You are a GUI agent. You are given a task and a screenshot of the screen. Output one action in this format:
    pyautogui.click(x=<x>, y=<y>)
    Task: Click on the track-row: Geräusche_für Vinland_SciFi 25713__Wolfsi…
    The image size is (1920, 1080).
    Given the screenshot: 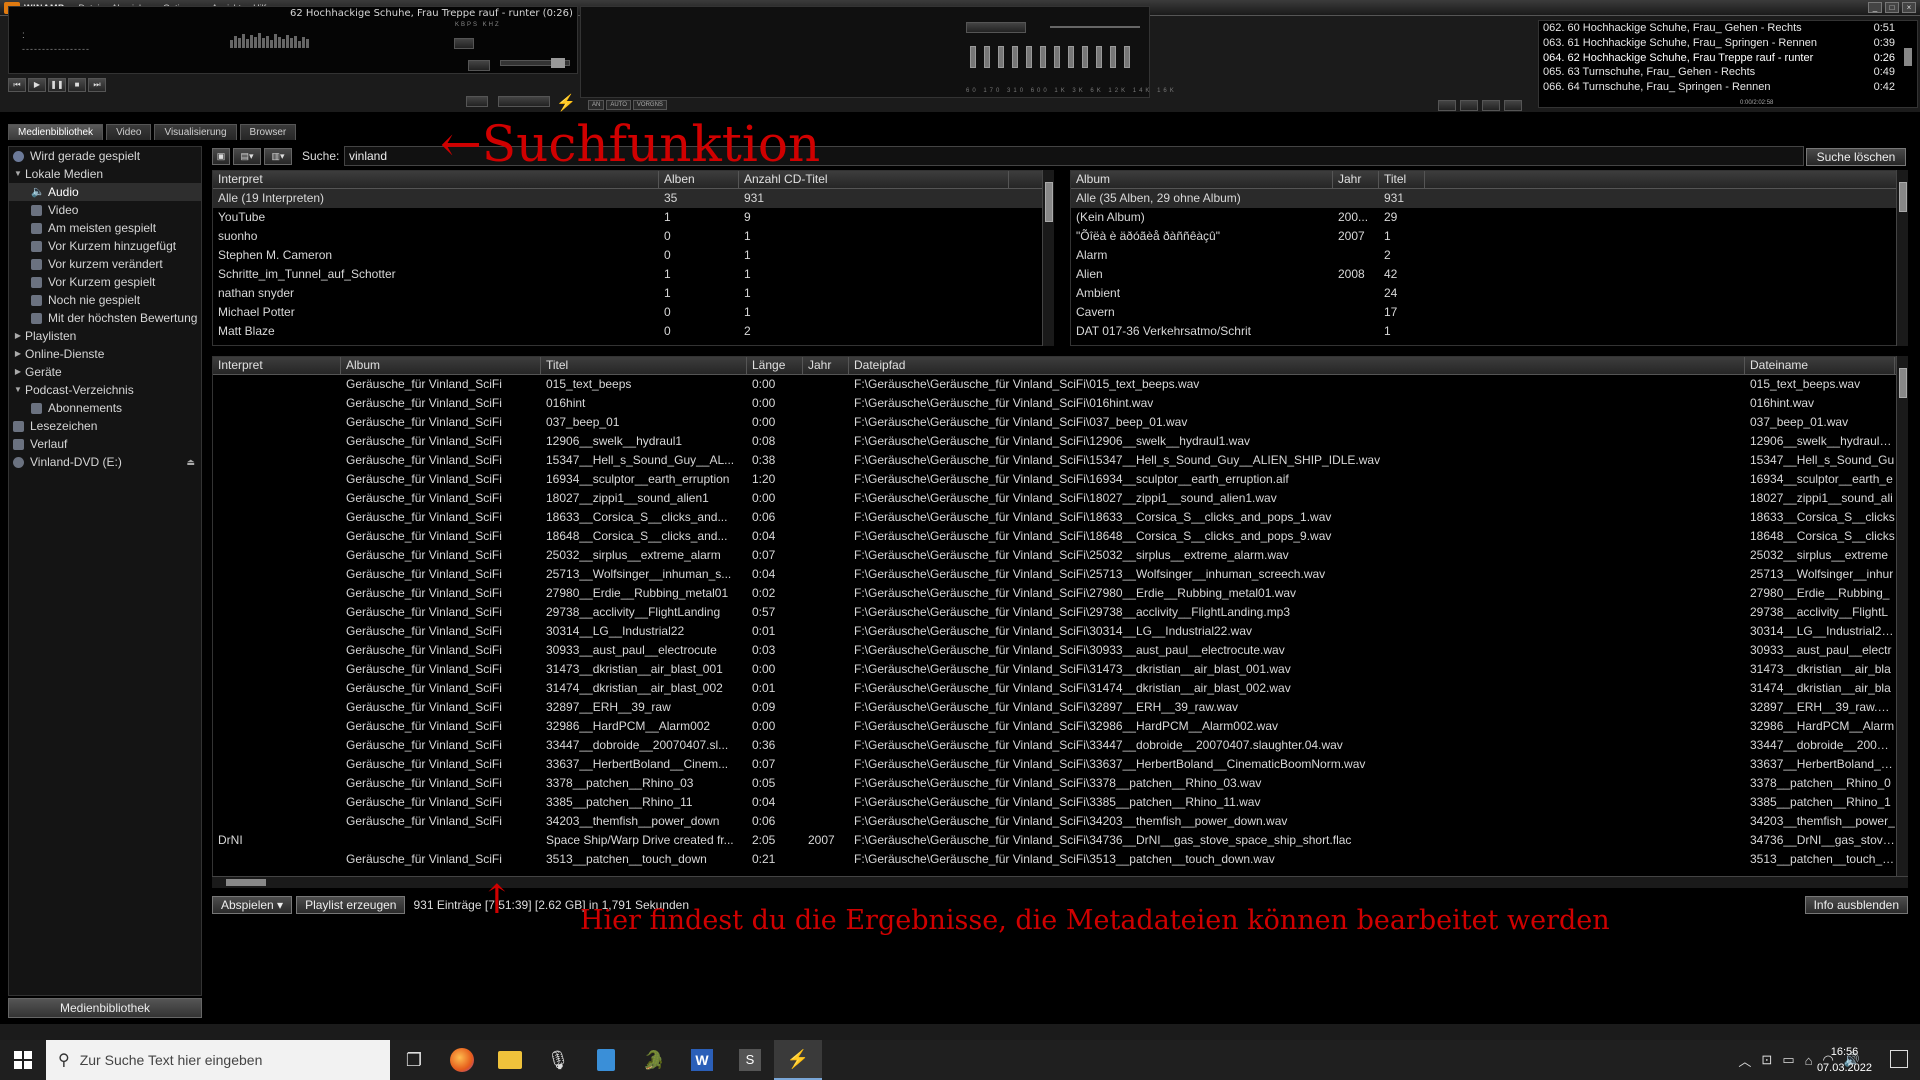 What is the action you would take?
    pyautogui.click(x=1060, y=574)
    